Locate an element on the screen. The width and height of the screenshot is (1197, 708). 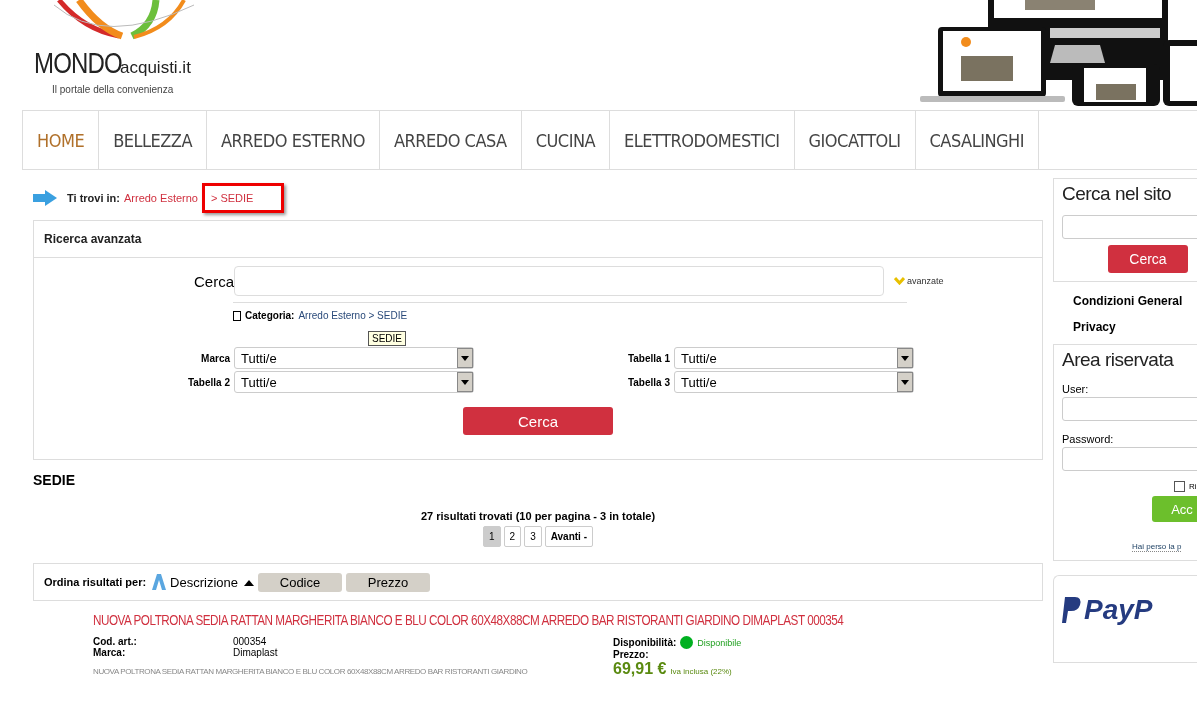
results-summary: 27 risultati trovati (10 per pagina - 3 in totale) is located at coordinates (538, 516).